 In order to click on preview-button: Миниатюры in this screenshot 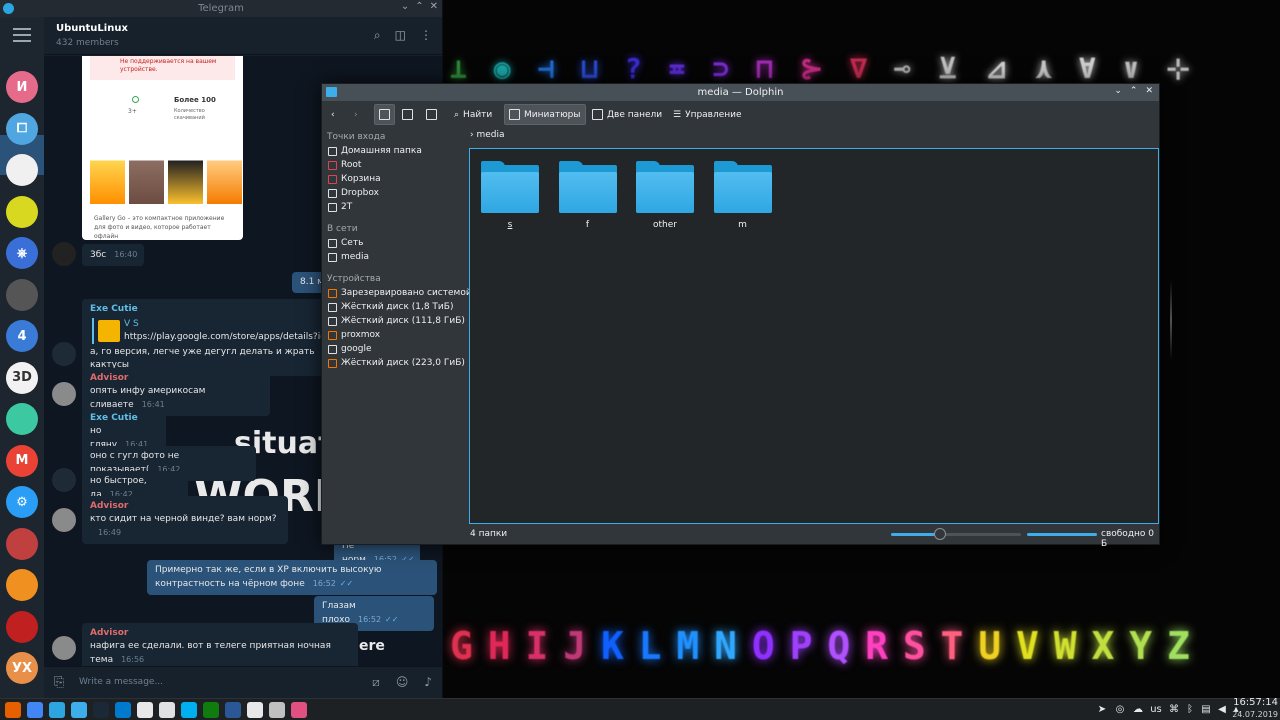, I will do `click(545, 114)`.